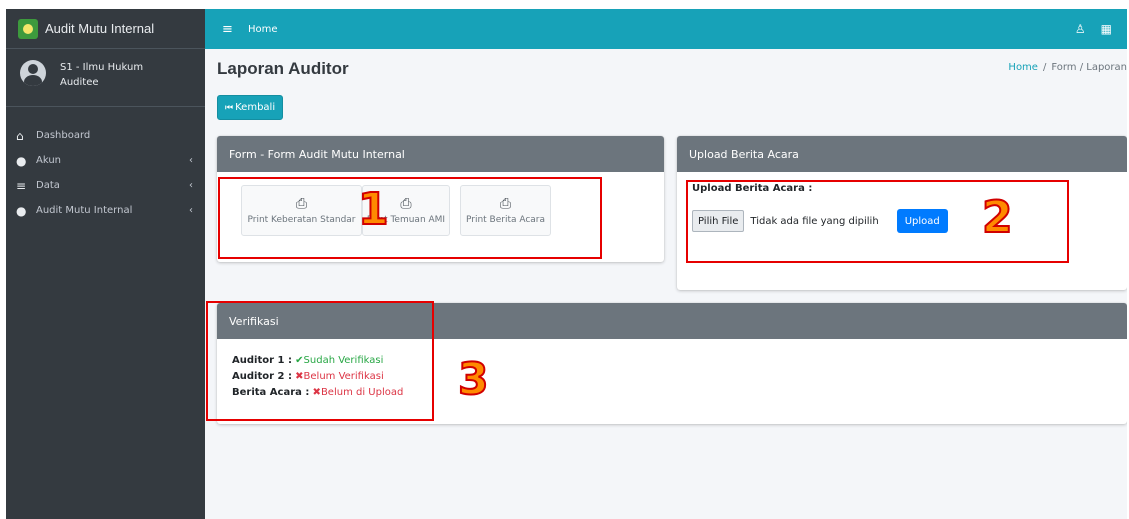 The image size is (1129, 519). Describe the element at coordinates (997, 217) in the screenshot. I see `annotation-number-2: 2` at that location.